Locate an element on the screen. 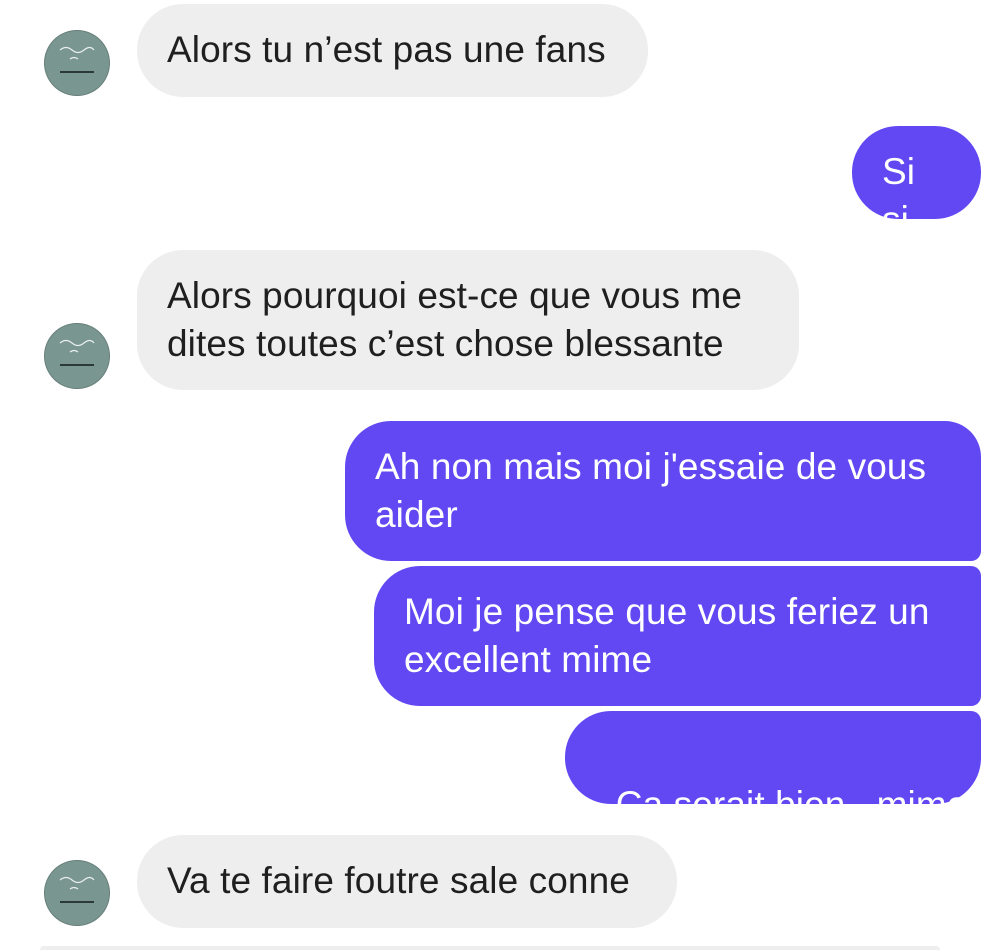 Image resolution: width=1000 pixels, height=950 pixels. message-text: Va te faire foutre sale conne is located at coordinates (398, 880).